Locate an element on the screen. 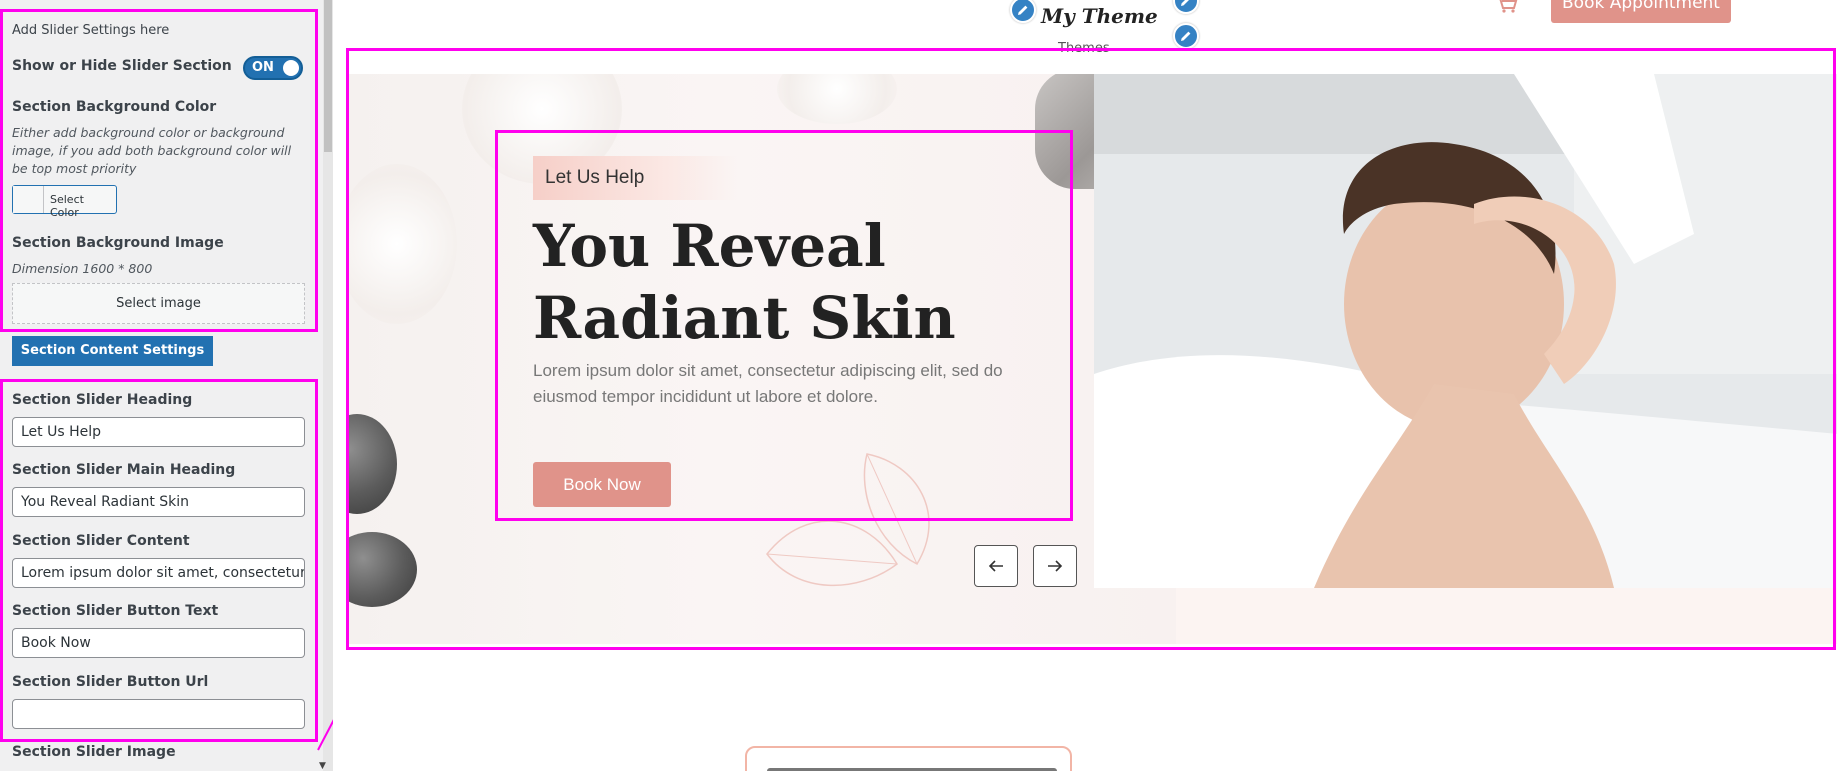  scroll-down-arrow-icon: ▼ is located at coordinates (322, 766).